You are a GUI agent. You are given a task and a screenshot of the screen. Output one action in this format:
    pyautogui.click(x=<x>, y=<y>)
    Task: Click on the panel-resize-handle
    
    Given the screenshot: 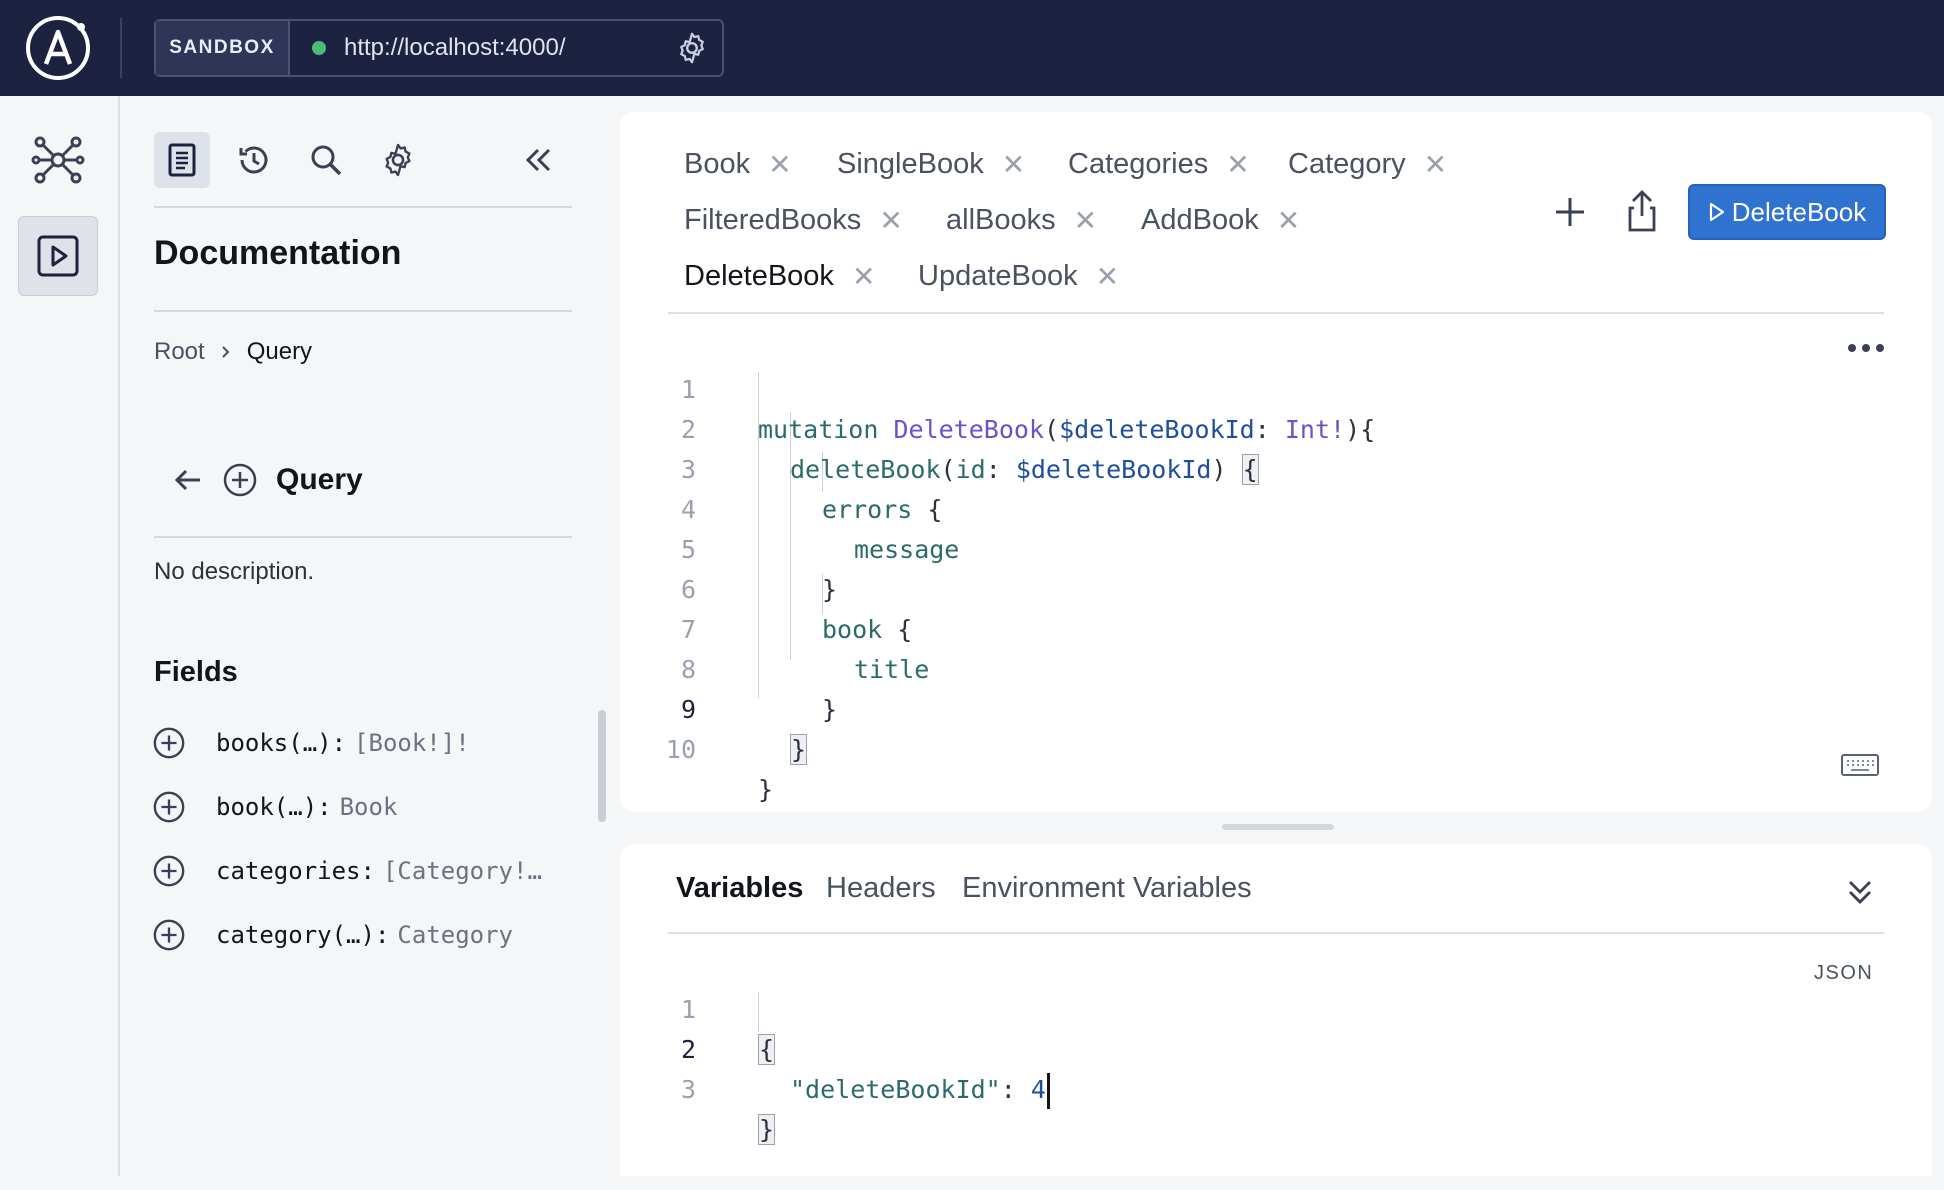 What is the action you would take?
    pyautogui.click(x=1278, y=827)
    